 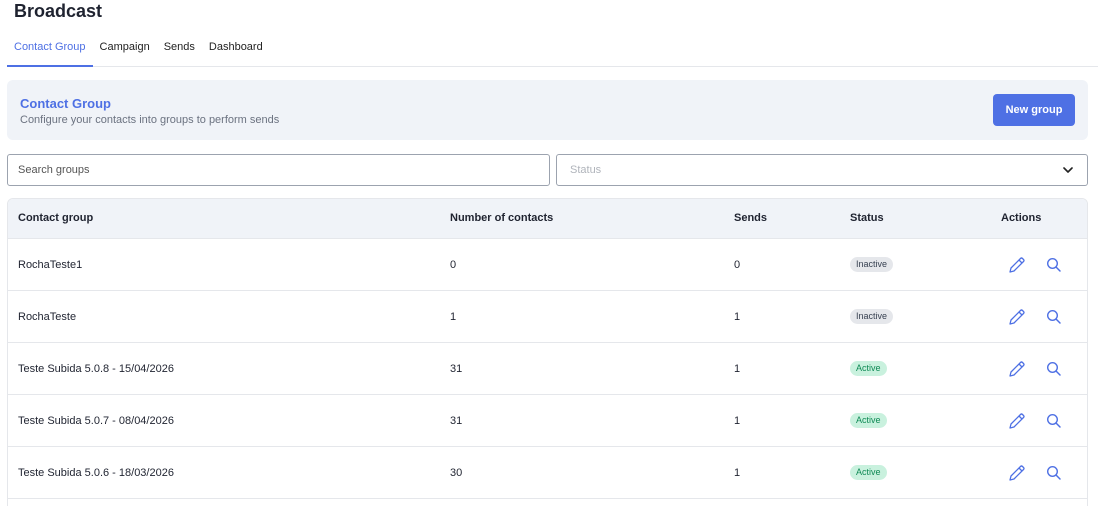 I want to click on chevron-down-icon, so click(x=1068, y=170).